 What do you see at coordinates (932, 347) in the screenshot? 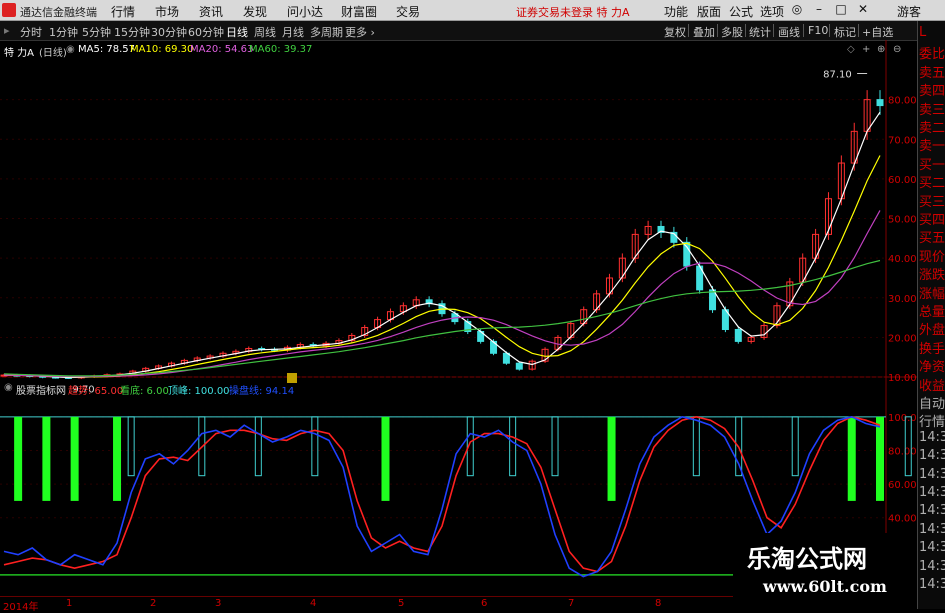
I see `side-panel-item: 换手` at bounding box center [932, 347].